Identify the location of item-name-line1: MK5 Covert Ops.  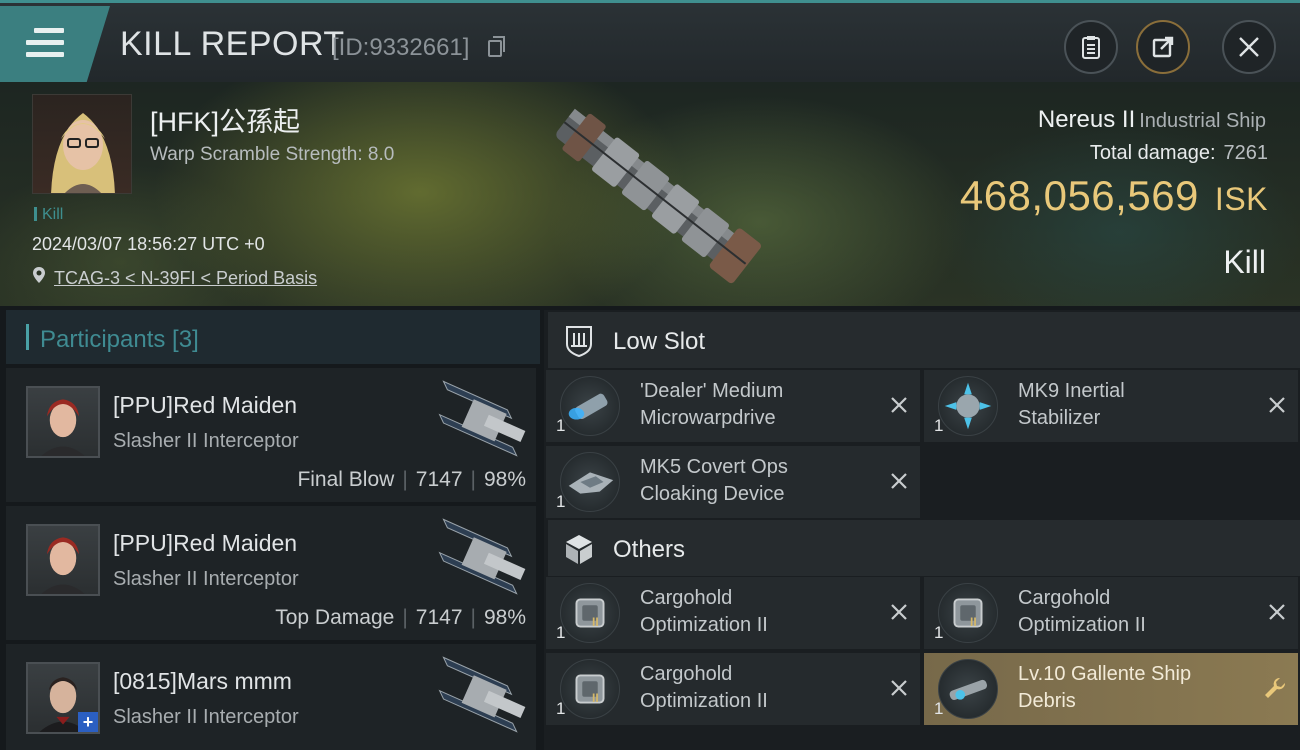
(714, 467).